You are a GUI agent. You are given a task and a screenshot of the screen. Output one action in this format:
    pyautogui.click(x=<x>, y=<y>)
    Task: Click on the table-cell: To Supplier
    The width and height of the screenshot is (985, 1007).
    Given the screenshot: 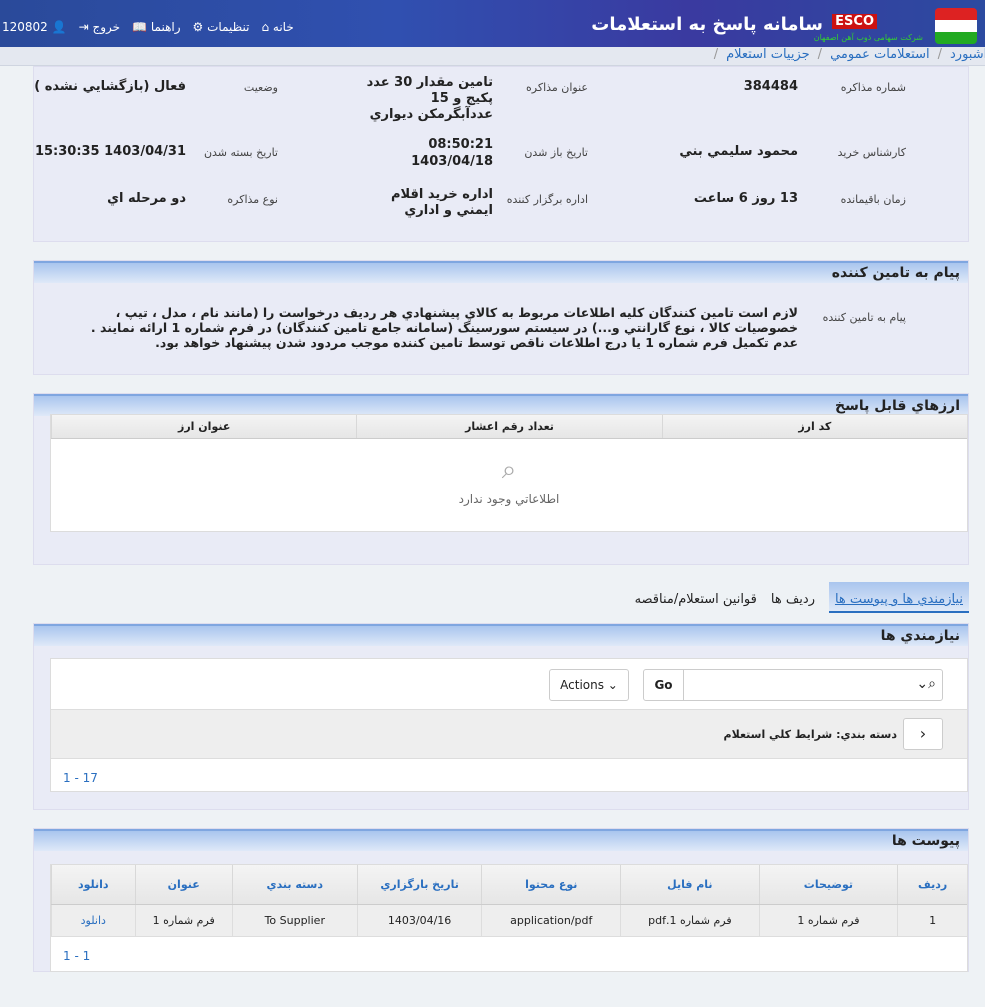 What is the action you would take?
    pyautogui.click(x=294, y=920)
    